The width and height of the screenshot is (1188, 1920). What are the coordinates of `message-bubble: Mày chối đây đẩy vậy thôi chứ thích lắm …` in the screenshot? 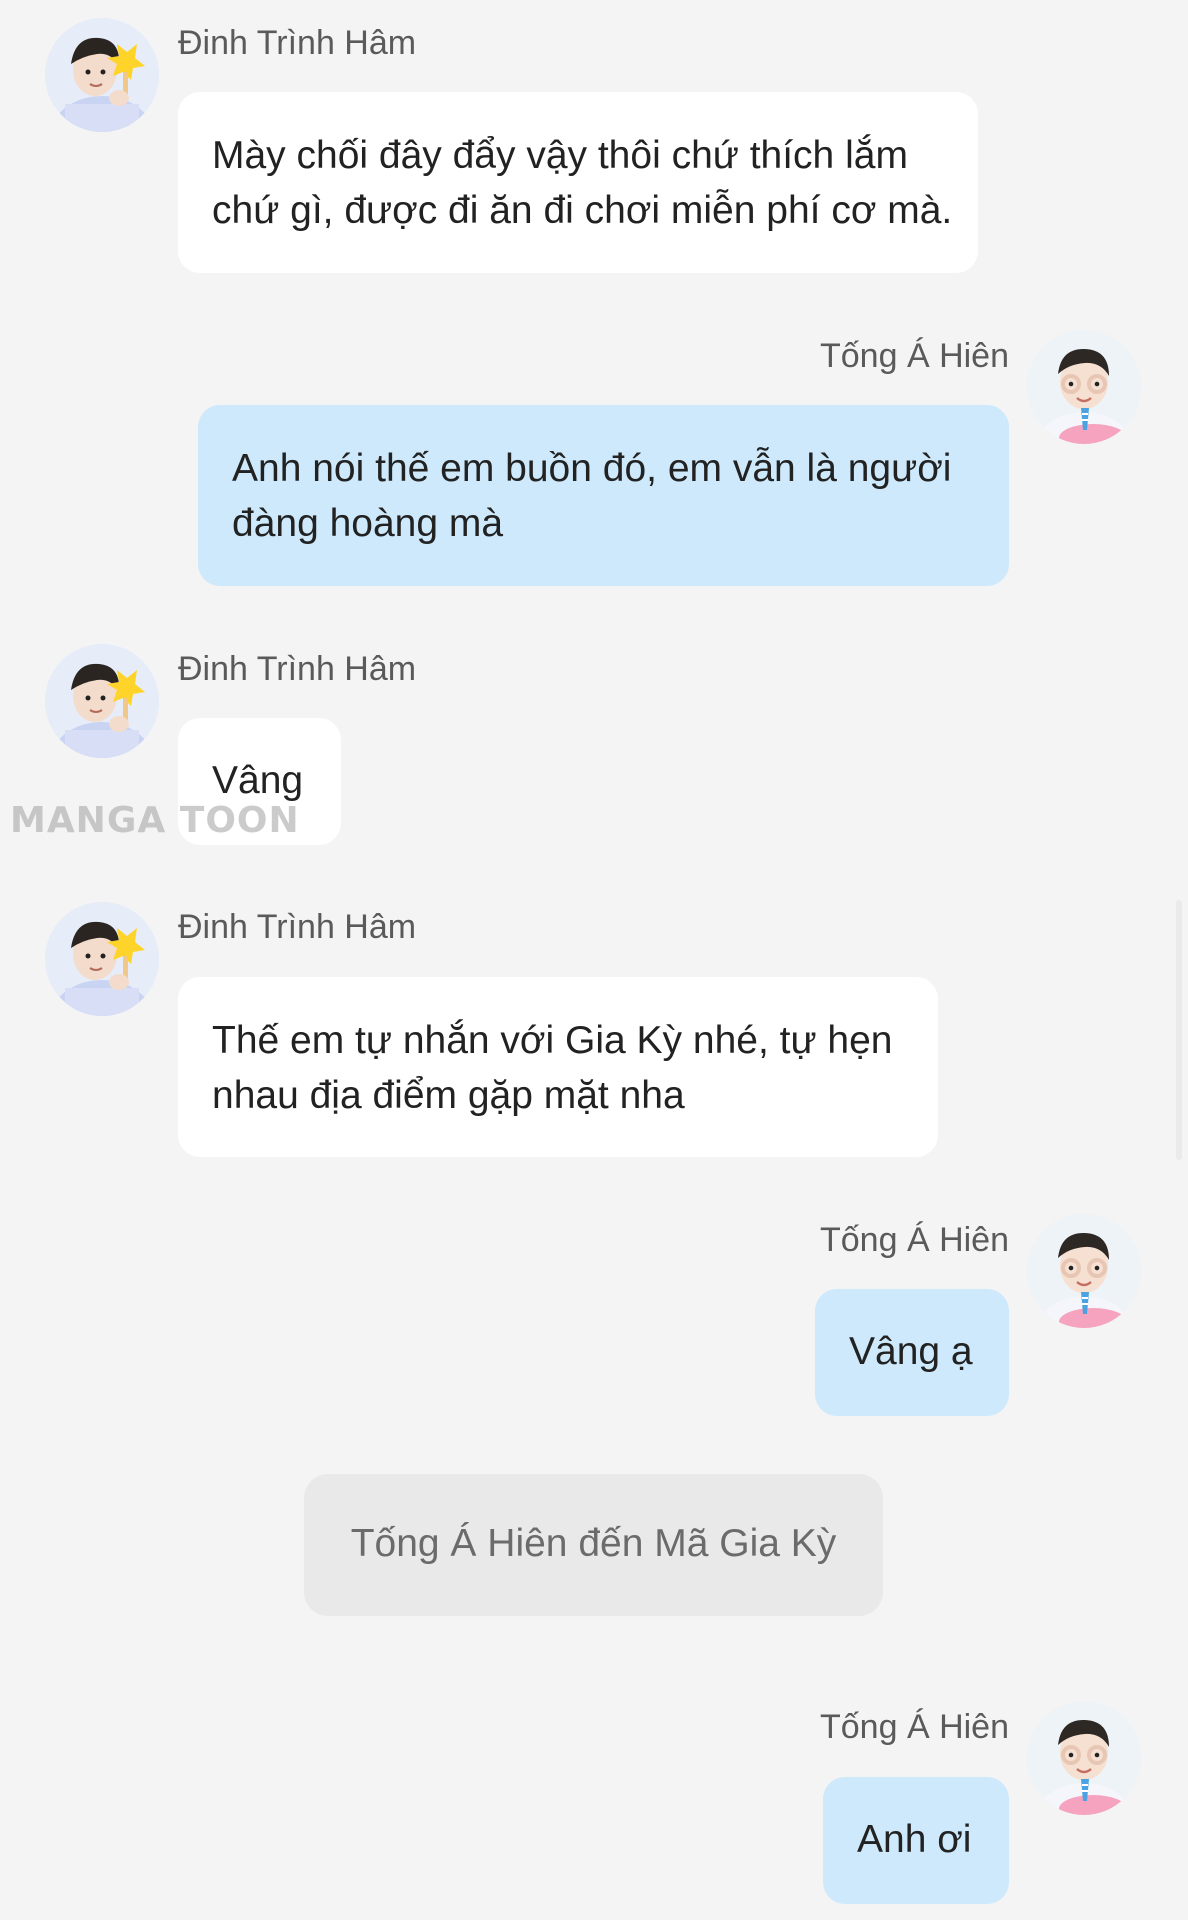 It's located at (578, 182).